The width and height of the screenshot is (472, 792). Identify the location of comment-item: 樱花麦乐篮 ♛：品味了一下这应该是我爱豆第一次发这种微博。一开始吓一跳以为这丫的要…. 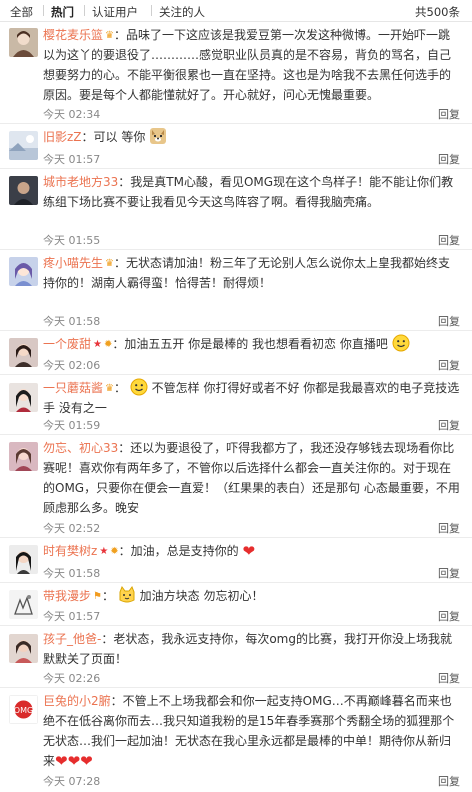
(236, 73).